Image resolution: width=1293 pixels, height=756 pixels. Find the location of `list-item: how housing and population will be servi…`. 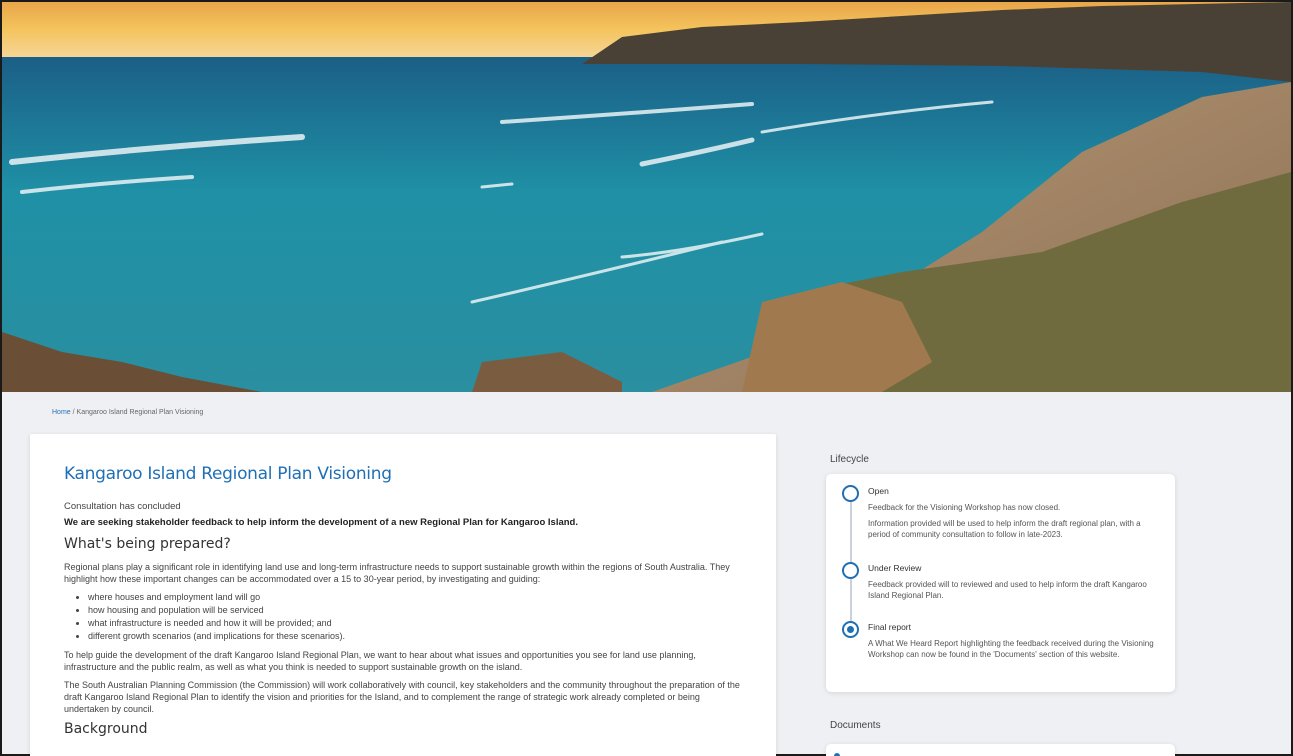

list-item: how housing and population will be servi… is located at coordinates (415, 610).